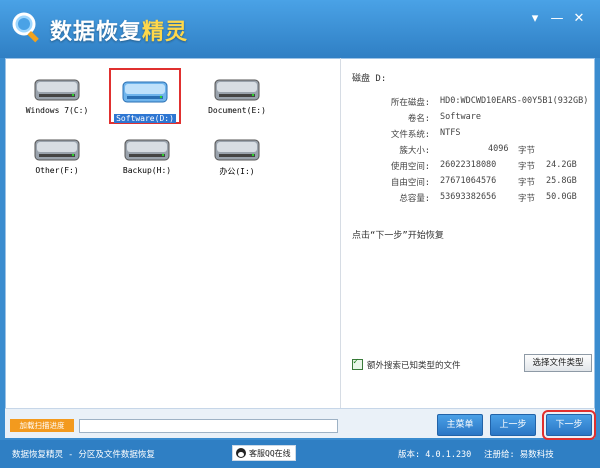 Image resolution: width=600 pixels, height=468 pixels. What do you see at coordinates (498, 149) in the screenshot?
I see `info-value: 4096` at bounding box center [498, 149].